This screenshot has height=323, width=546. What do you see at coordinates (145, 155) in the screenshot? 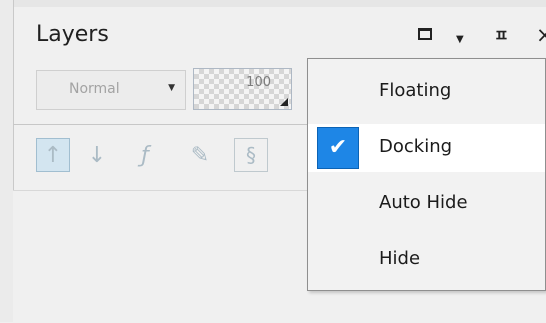
I see `fx-icon: ƒ` at bounding box center [145, 155].